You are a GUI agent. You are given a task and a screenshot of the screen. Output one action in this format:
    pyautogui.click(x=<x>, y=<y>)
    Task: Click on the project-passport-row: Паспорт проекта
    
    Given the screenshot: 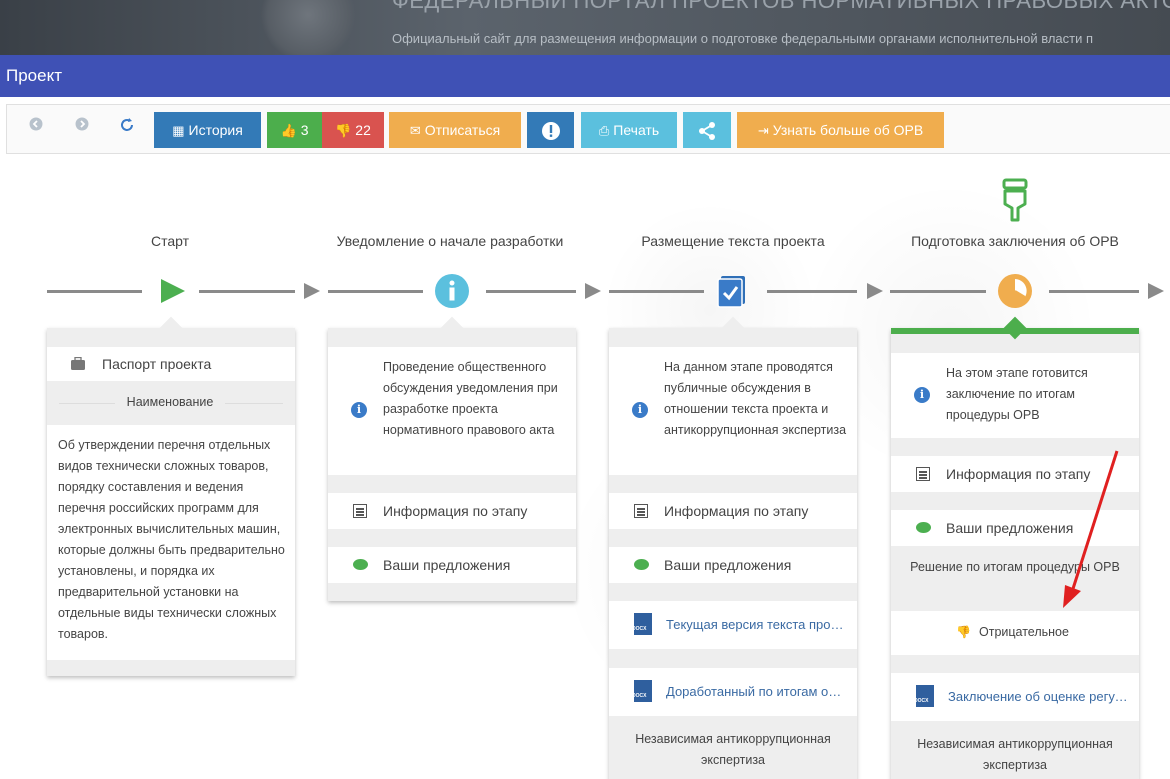 What is the action you would take?
    pyautogui.click(x=171, y=364)
    